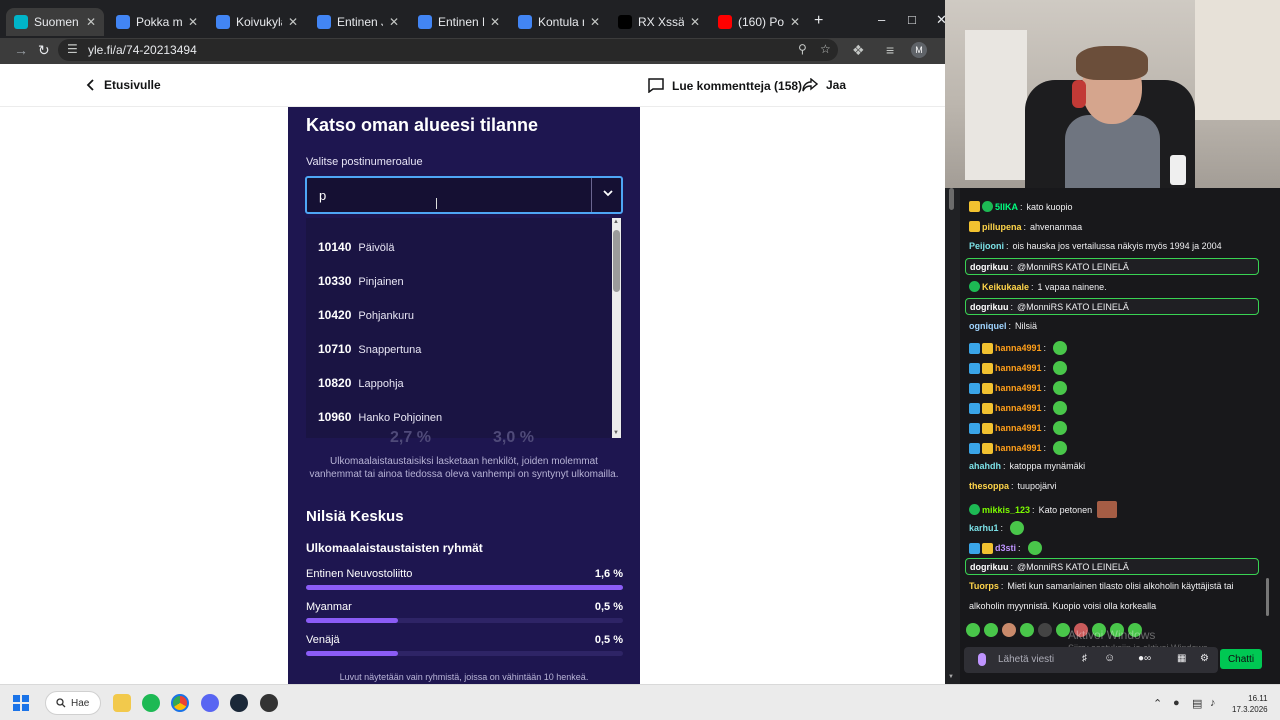 This screenshot has width=1280, height=720. I want to click on emote-picker-icon: ☺, so click(1109, 658).